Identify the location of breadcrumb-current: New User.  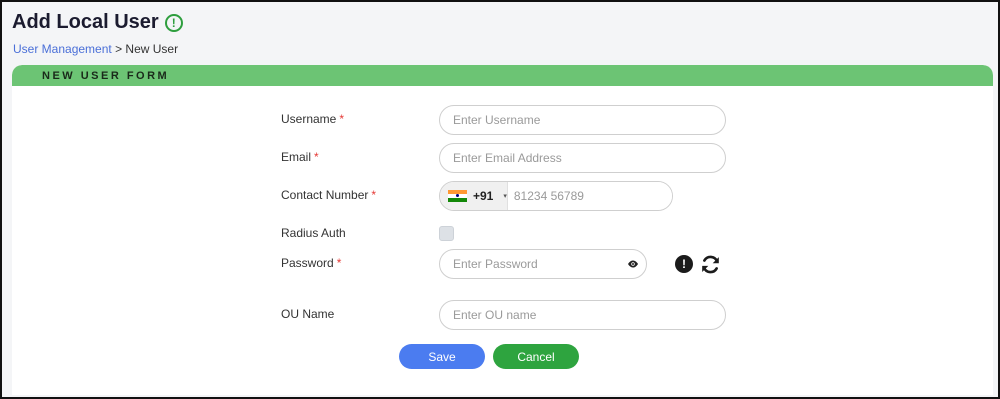
(152, 49).